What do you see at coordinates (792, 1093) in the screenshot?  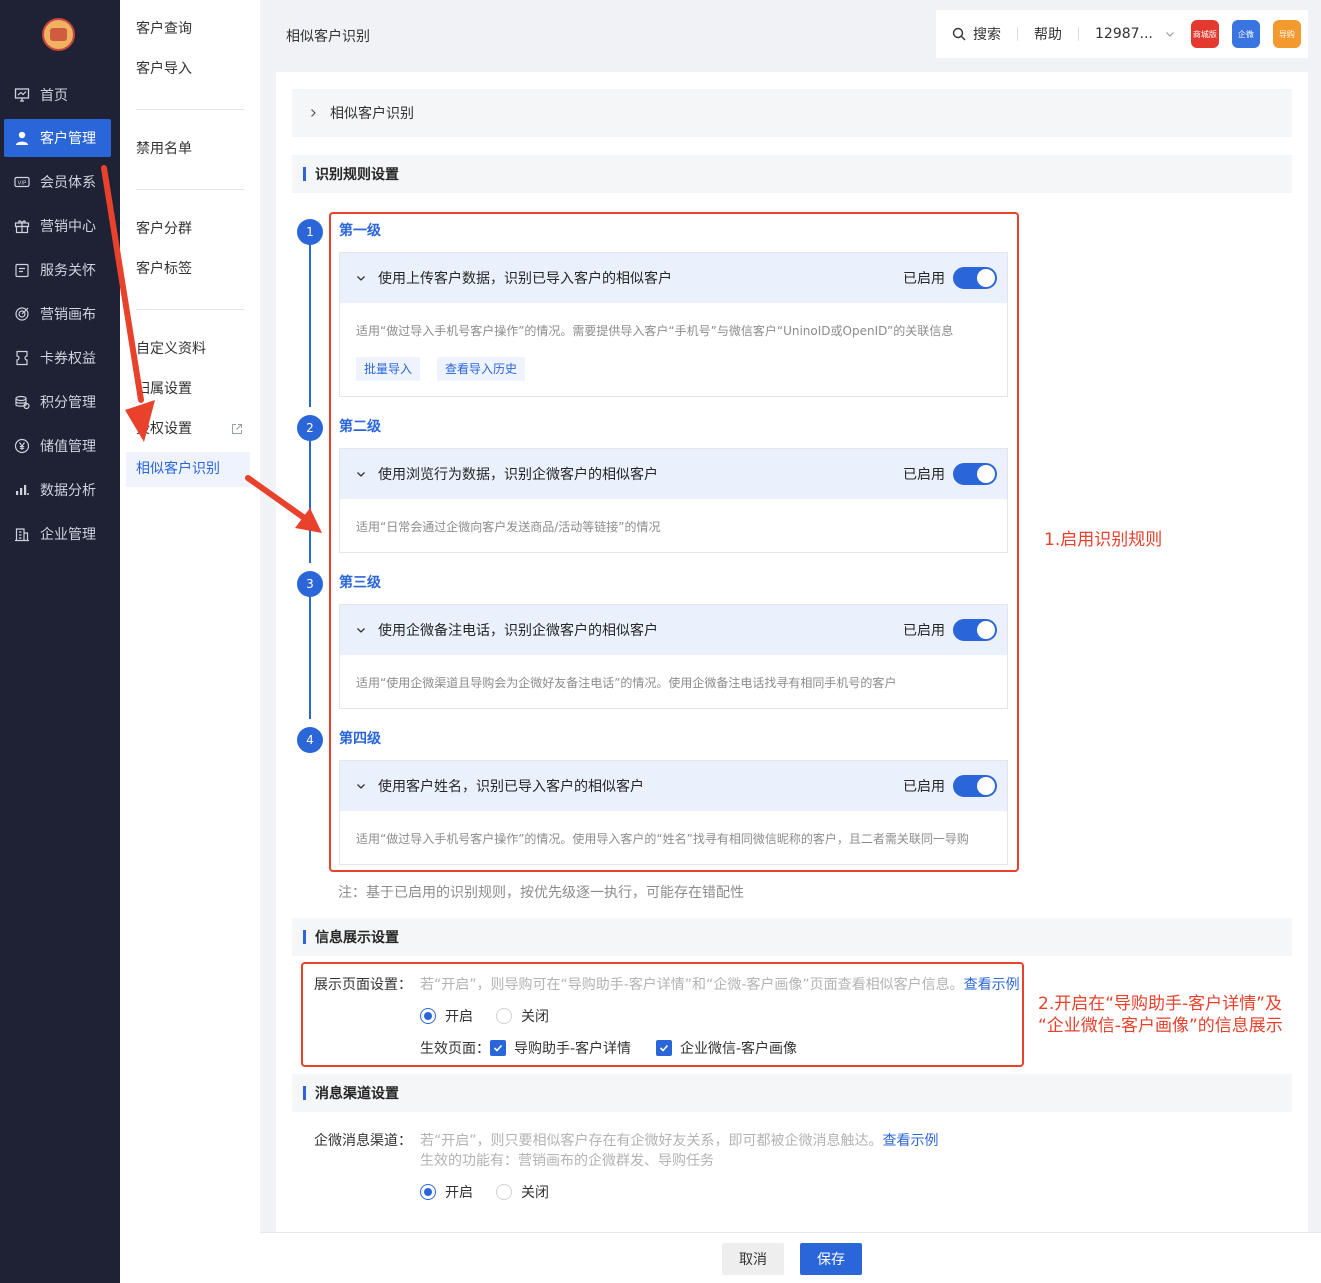 I see `section-channel-header: 消息渠道设置` at bounding box center [792, 1093].